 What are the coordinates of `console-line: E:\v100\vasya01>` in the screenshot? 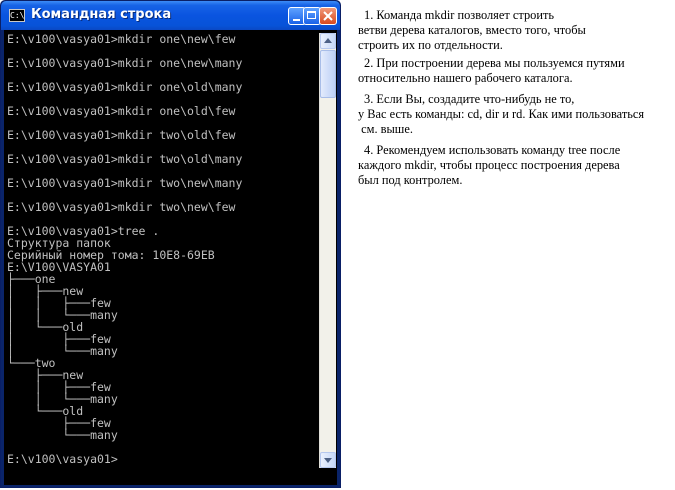 It's located at (62, 459).